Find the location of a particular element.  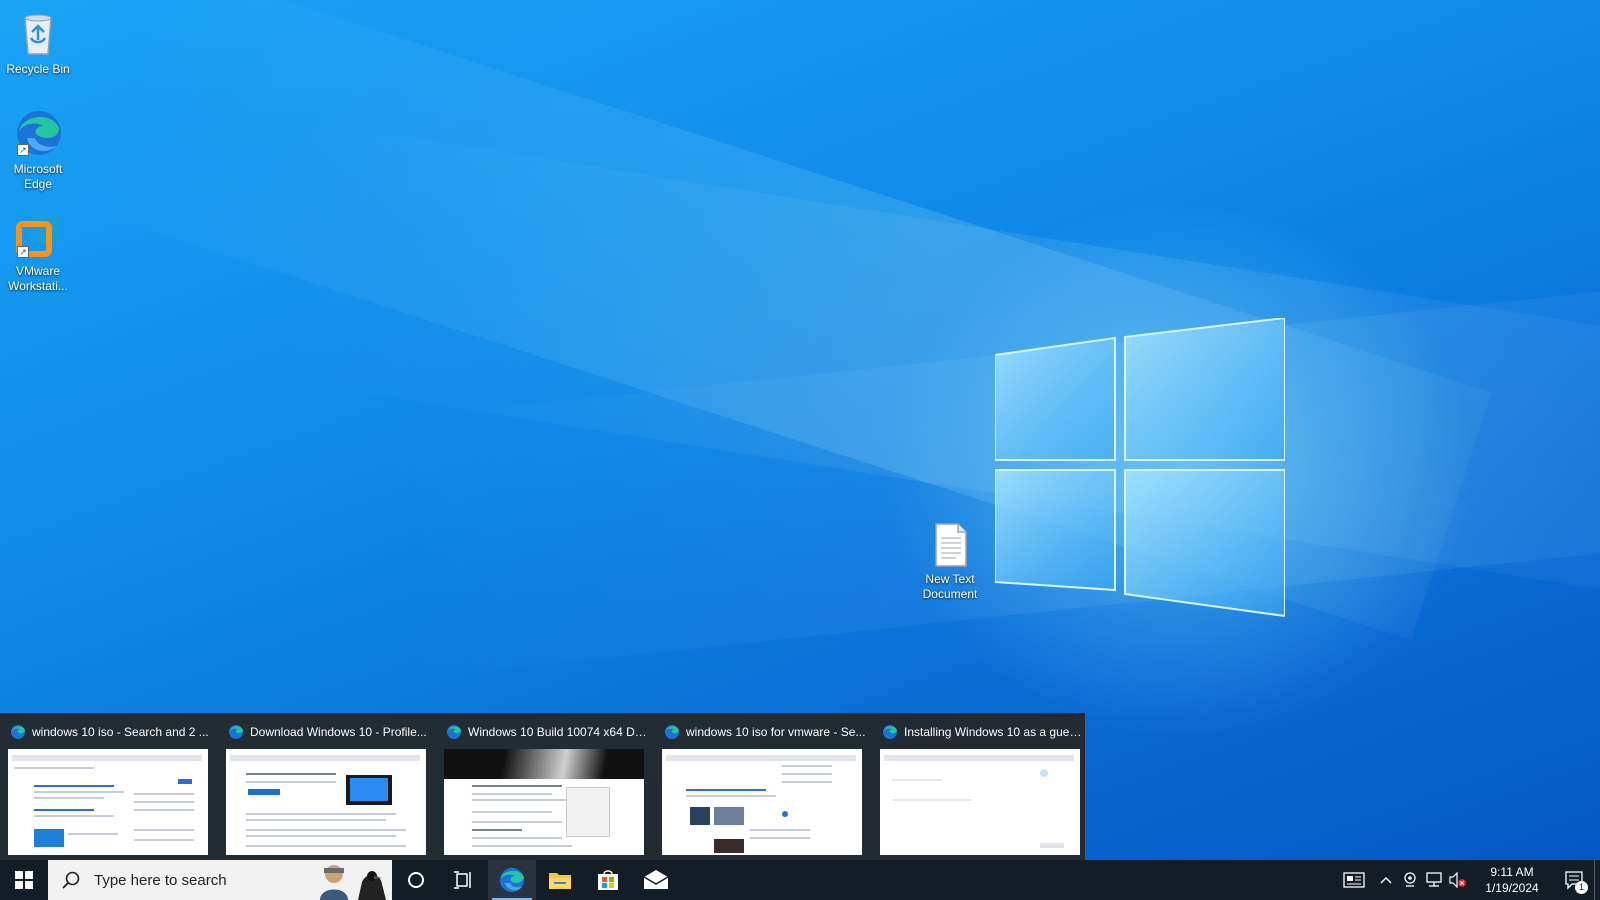

chevron-up-icon is located at coordinates (1386, 880).